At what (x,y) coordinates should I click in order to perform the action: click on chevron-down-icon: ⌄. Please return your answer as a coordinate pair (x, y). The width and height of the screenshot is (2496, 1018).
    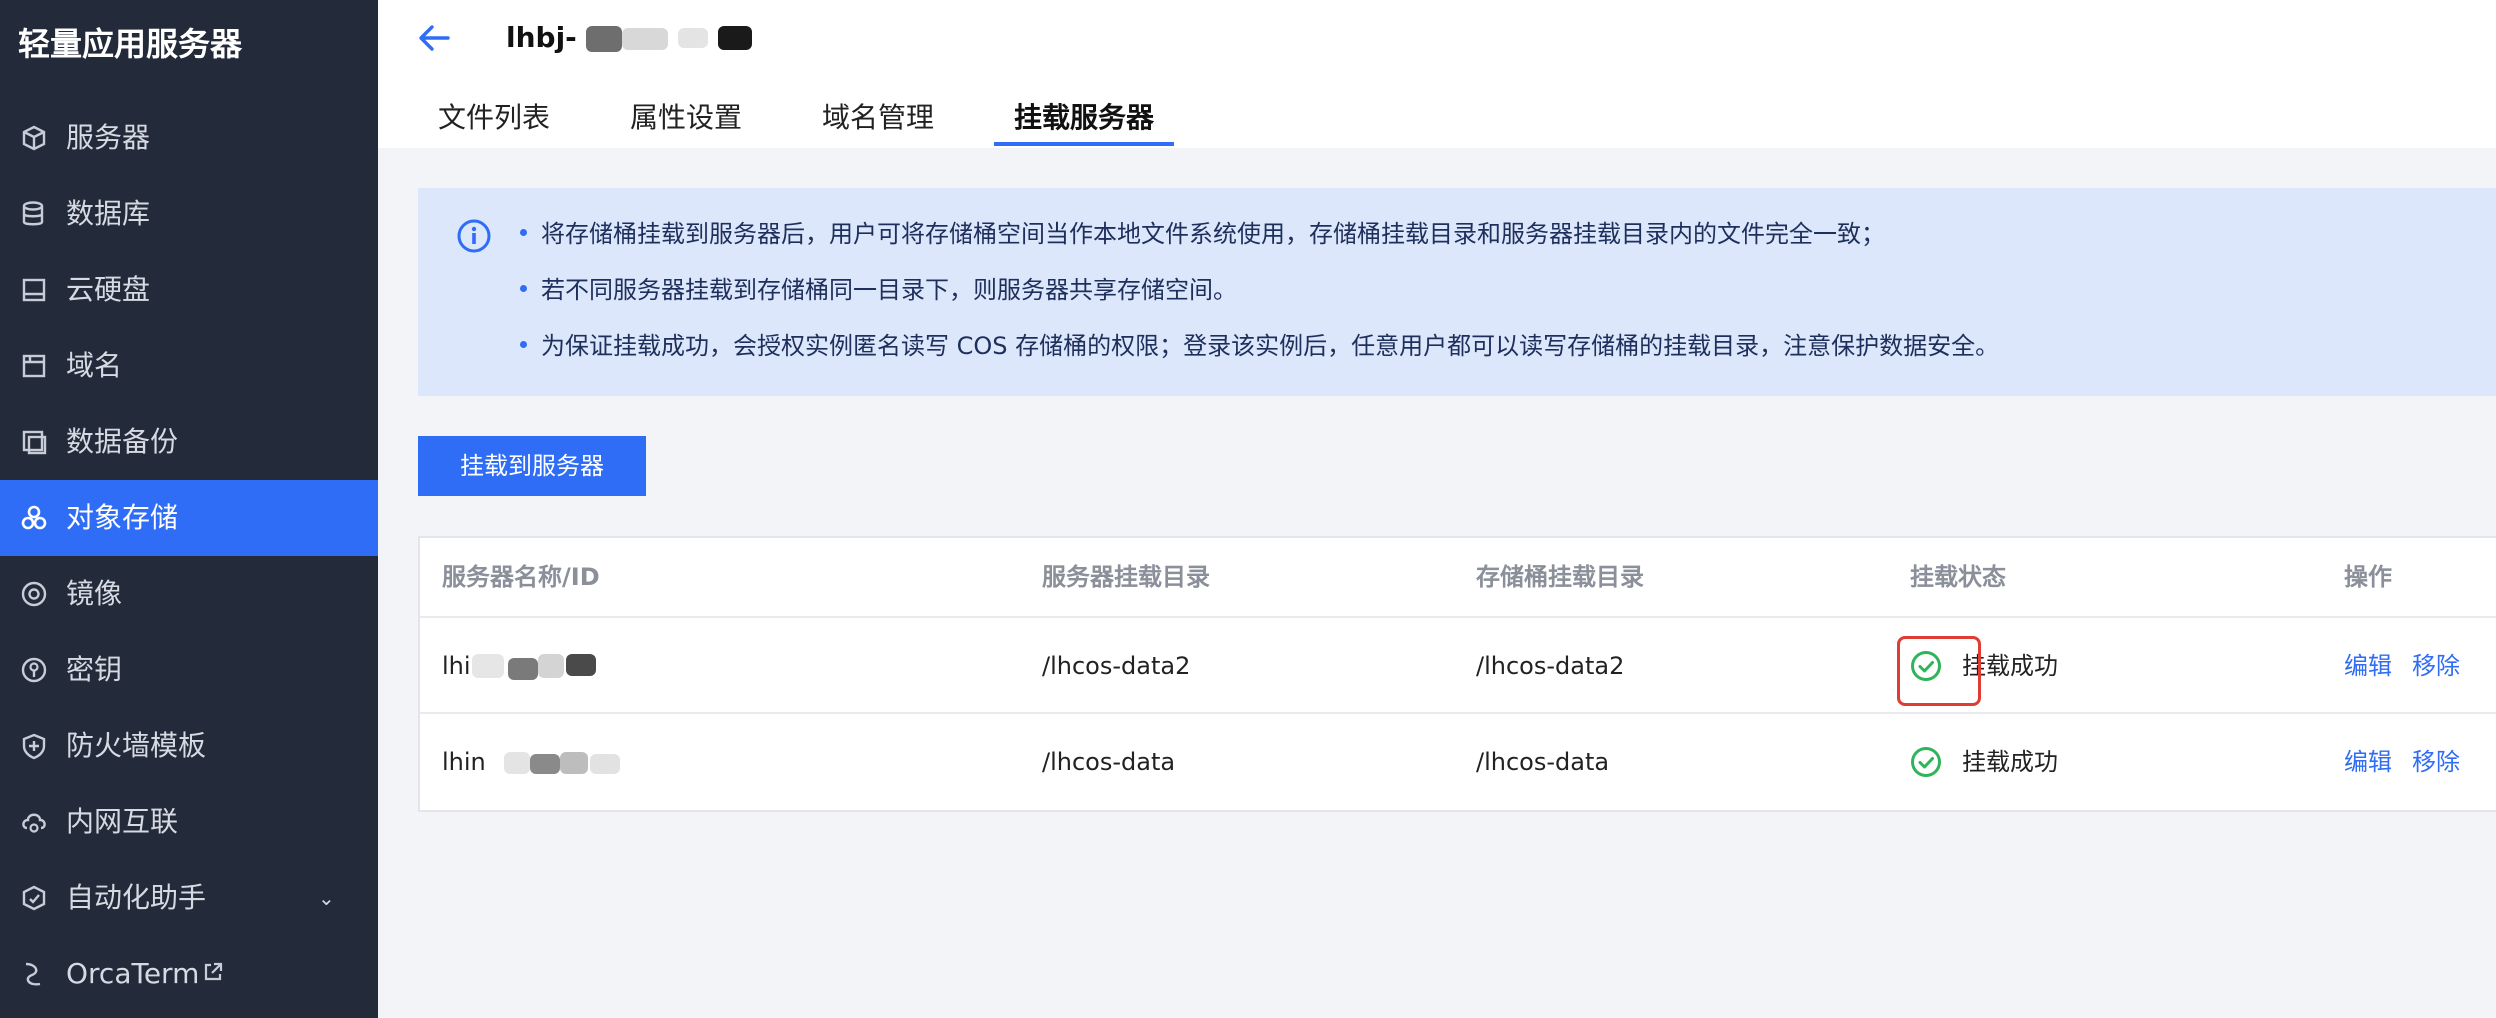
    Looking at the image, I should click on (326, 898).